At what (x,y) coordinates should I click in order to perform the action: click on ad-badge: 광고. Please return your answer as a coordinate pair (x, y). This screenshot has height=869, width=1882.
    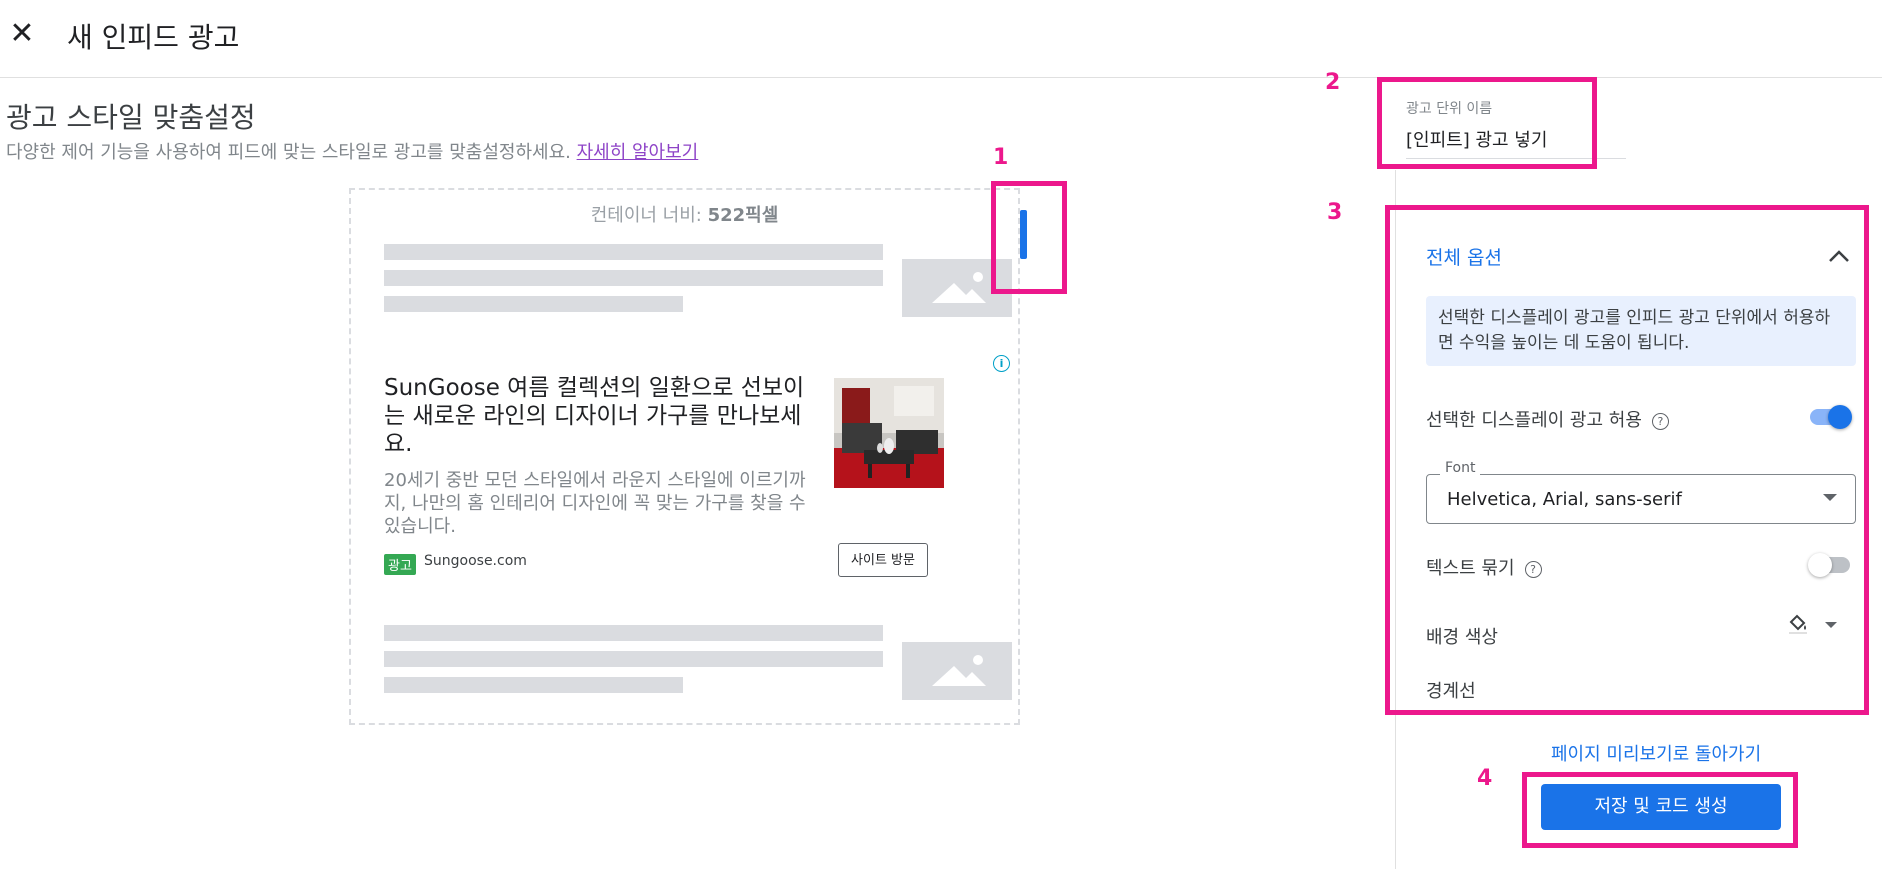
    Looking at the image, I should click on (400, 564).